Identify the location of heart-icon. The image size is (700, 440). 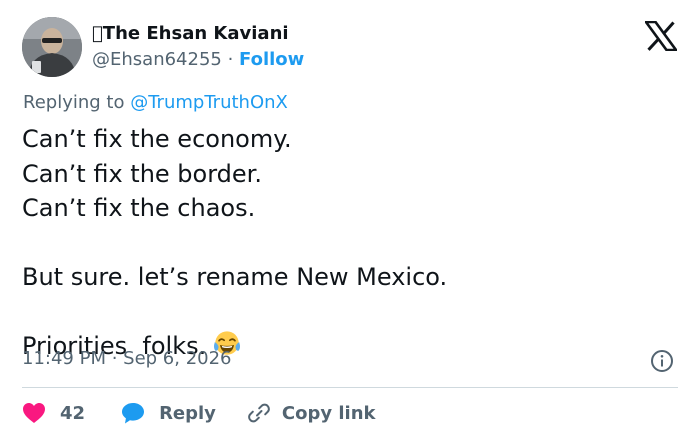
(34, 413).